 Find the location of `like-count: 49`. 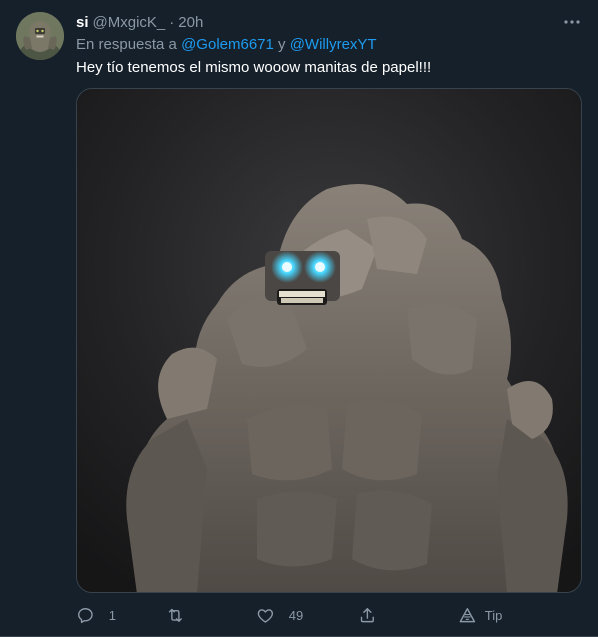

like-count: 49 is located at coordinates (296, 615).